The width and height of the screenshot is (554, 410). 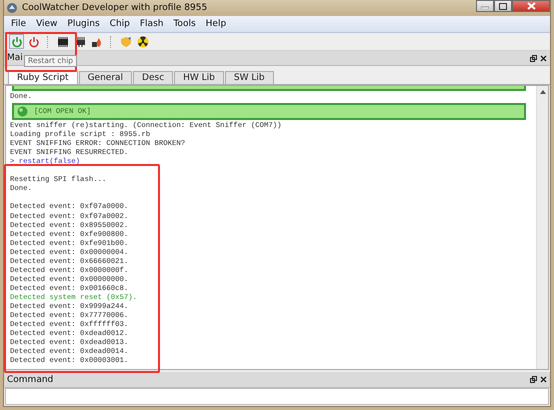 I want to click on minimize-button, so click(x=485, y=6).